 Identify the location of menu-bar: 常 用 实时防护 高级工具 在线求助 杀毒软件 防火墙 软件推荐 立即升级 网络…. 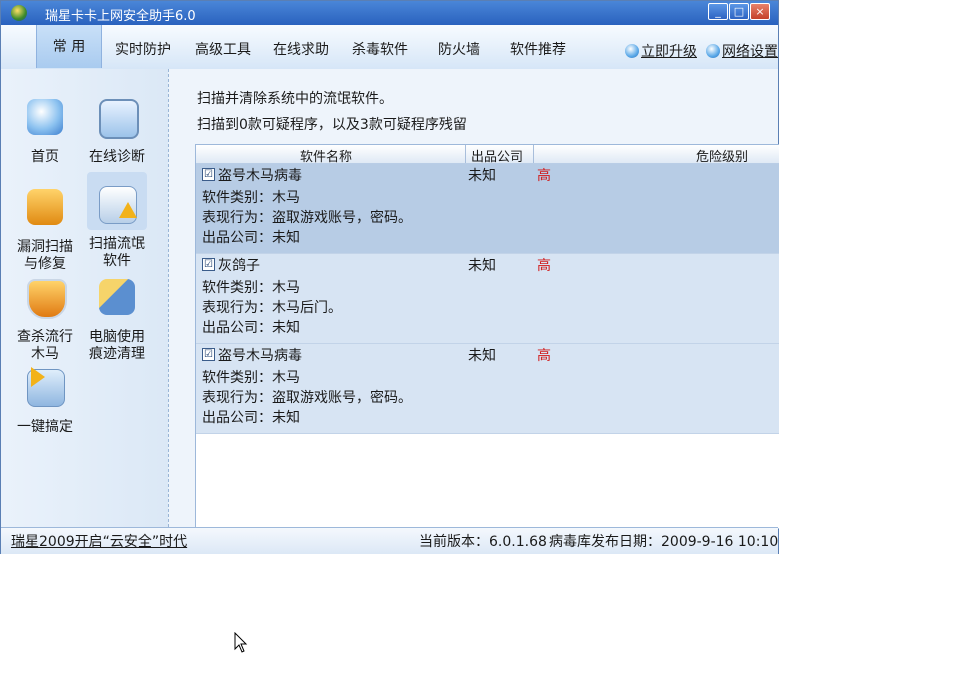
(389, 47).